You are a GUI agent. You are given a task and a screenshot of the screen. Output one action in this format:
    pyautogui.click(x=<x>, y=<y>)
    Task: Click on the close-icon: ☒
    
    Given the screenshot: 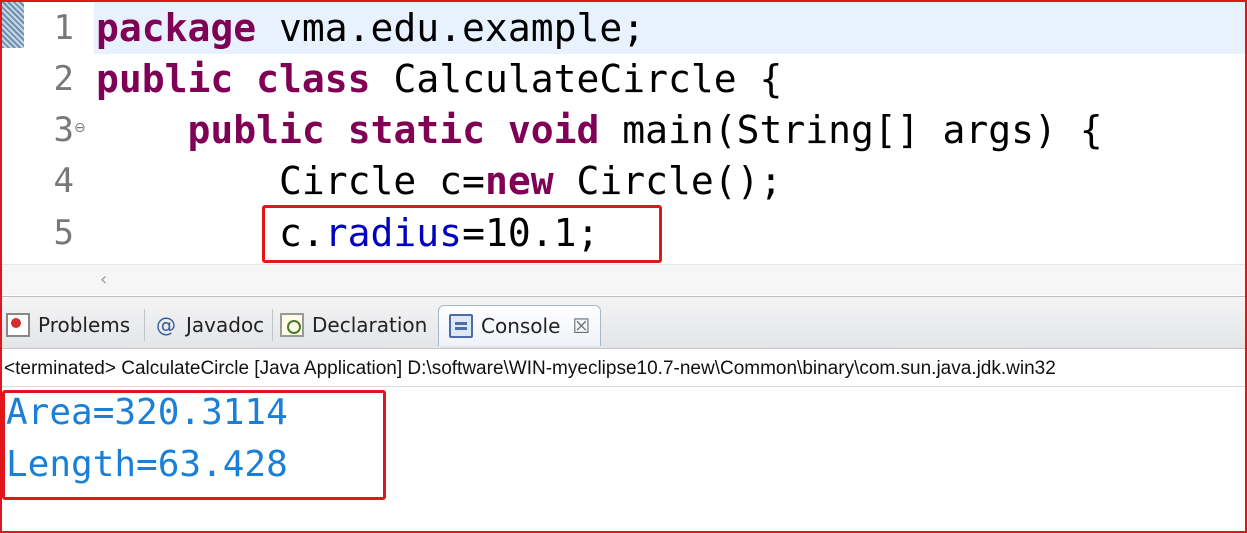 What is the action you would take?
    pyautogui.click(x=581, y=326)
    